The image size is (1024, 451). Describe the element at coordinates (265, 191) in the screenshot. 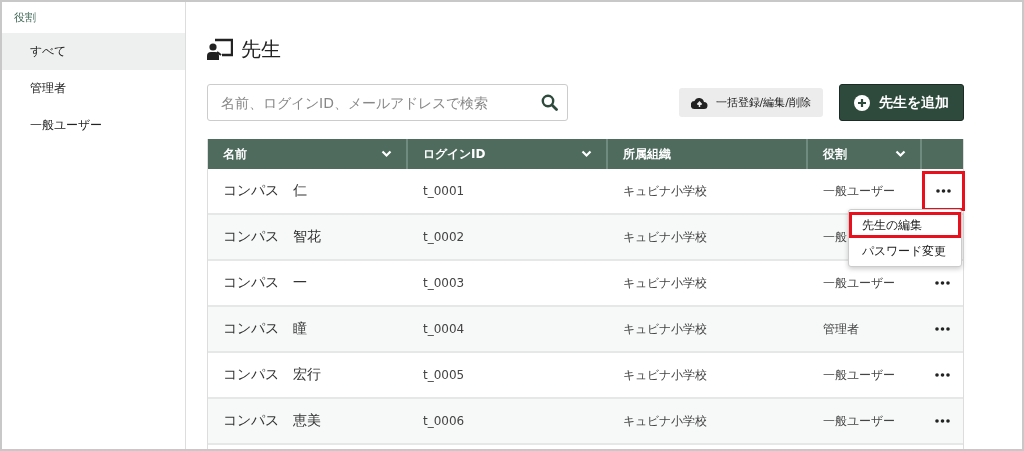

I see `table-cell: コンパス 仁` at that location.